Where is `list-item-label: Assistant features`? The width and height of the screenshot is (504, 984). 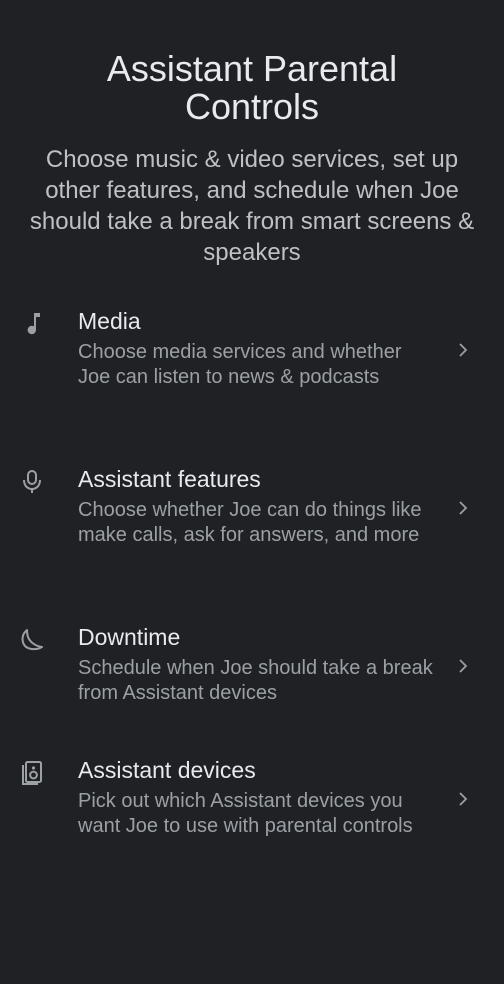 list-item-label: Assistant features is located at coordinates (169, 479).